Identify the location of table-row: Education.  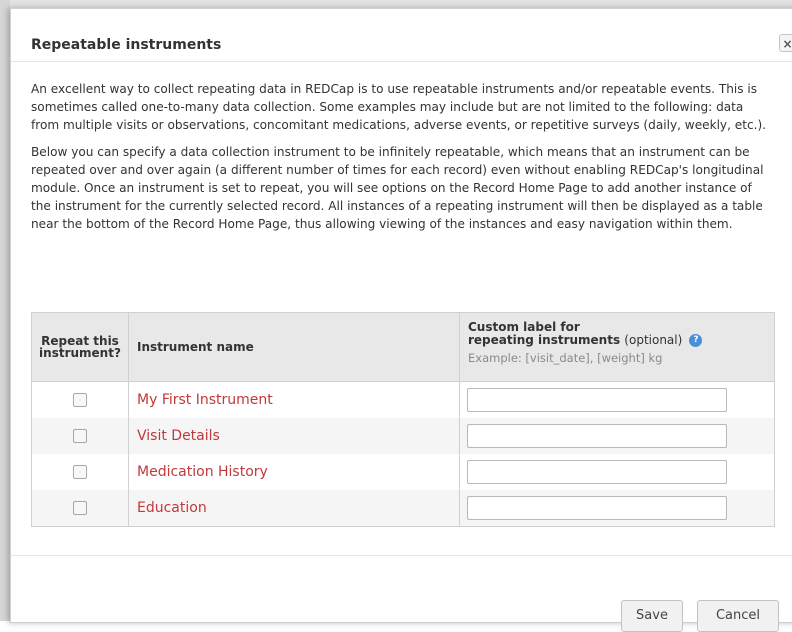
(403, 508).